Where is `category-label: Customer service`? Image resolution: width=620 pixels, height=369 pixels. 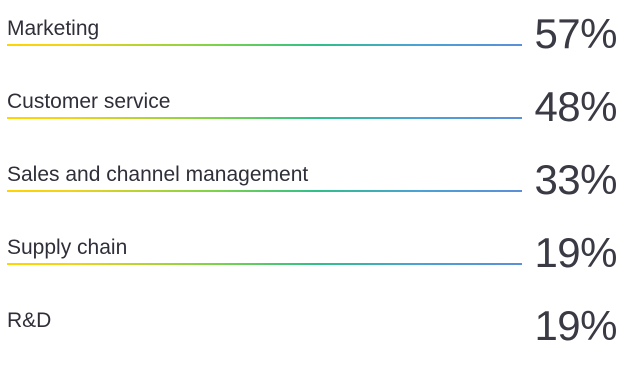
category-label: Customer service is located at coordinates (89, 101).